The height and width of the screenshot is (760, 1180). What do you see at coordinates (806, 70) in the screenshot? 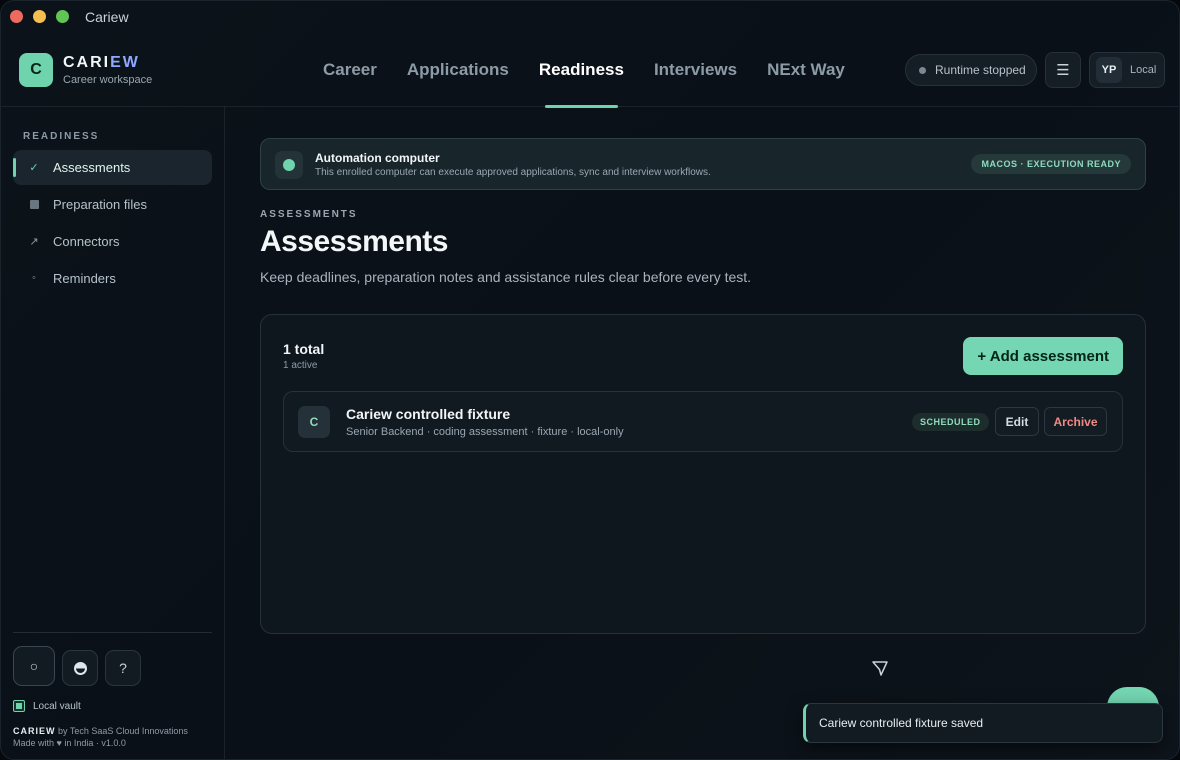
I see `tab-next-way: NExt Way` at bounding box center [806, 70].